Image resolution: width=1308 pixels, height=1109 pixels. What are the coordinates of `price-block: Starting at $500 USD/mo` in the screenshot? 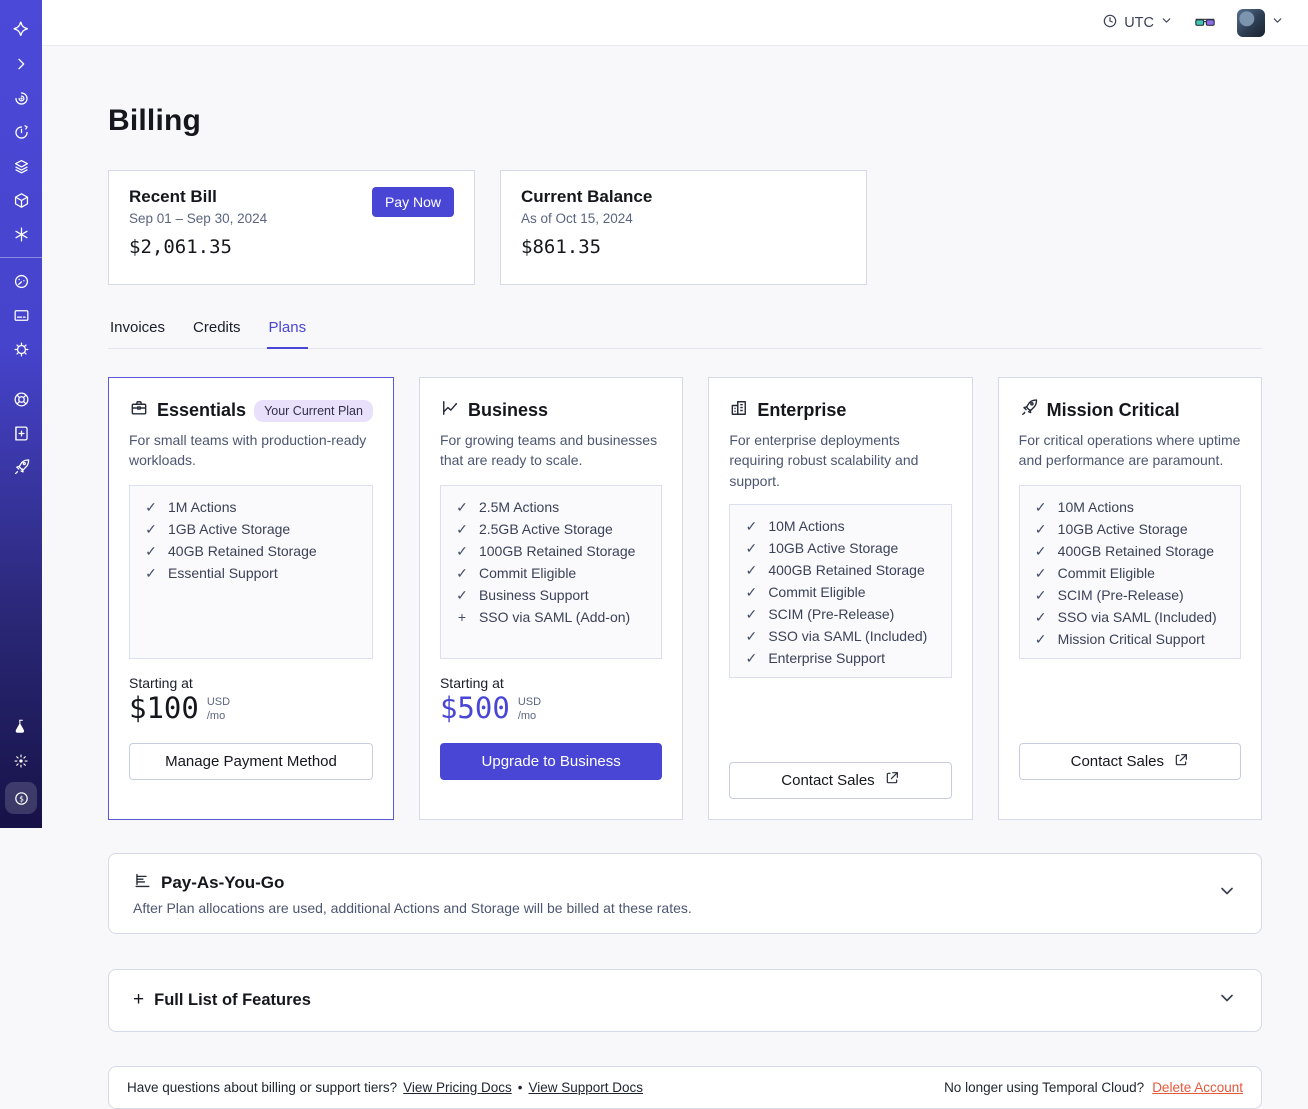 It's located at (551, 703).